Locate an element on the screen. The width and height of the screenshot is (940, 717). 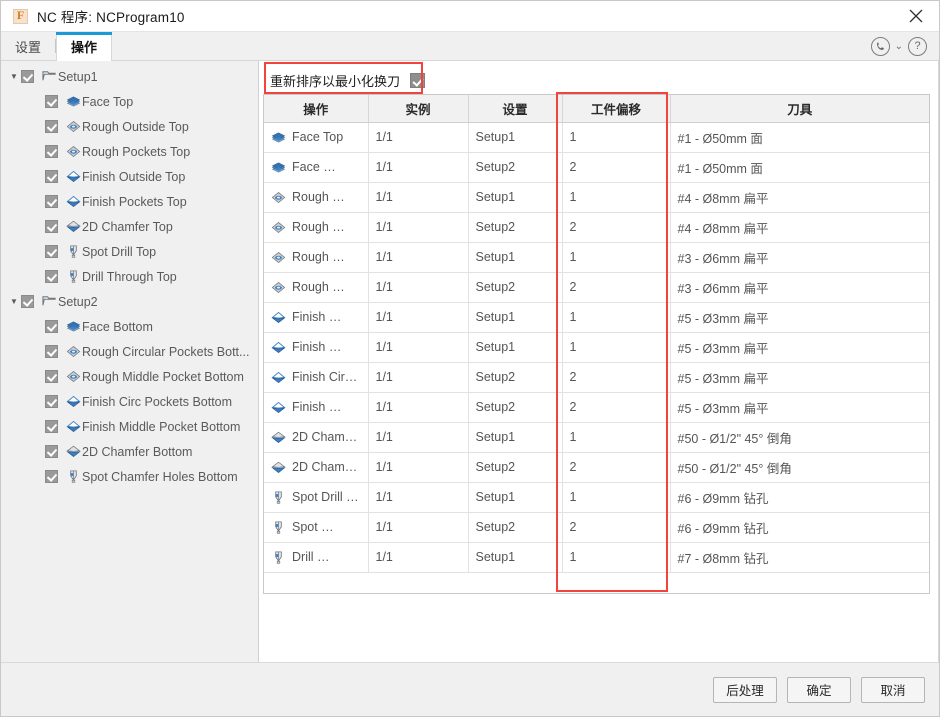
cell-tool: #3 - Ø6mm 扁平 is located at coordinates (799, 287).